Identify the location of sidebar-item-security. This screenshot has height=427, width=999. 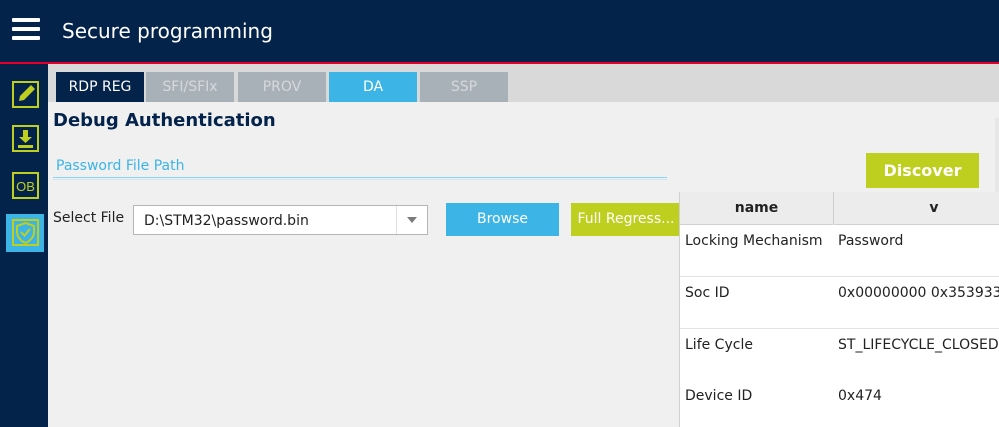
(25, 233).